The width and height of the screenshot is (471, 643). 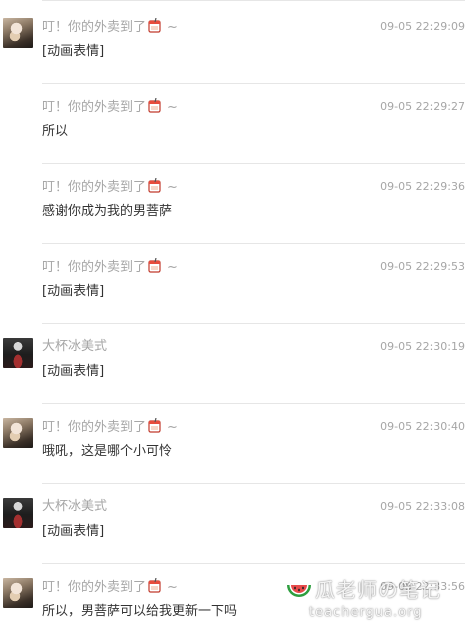 I want to click on message-time: 09-05 22:33:08, so click(x=422, y=506).